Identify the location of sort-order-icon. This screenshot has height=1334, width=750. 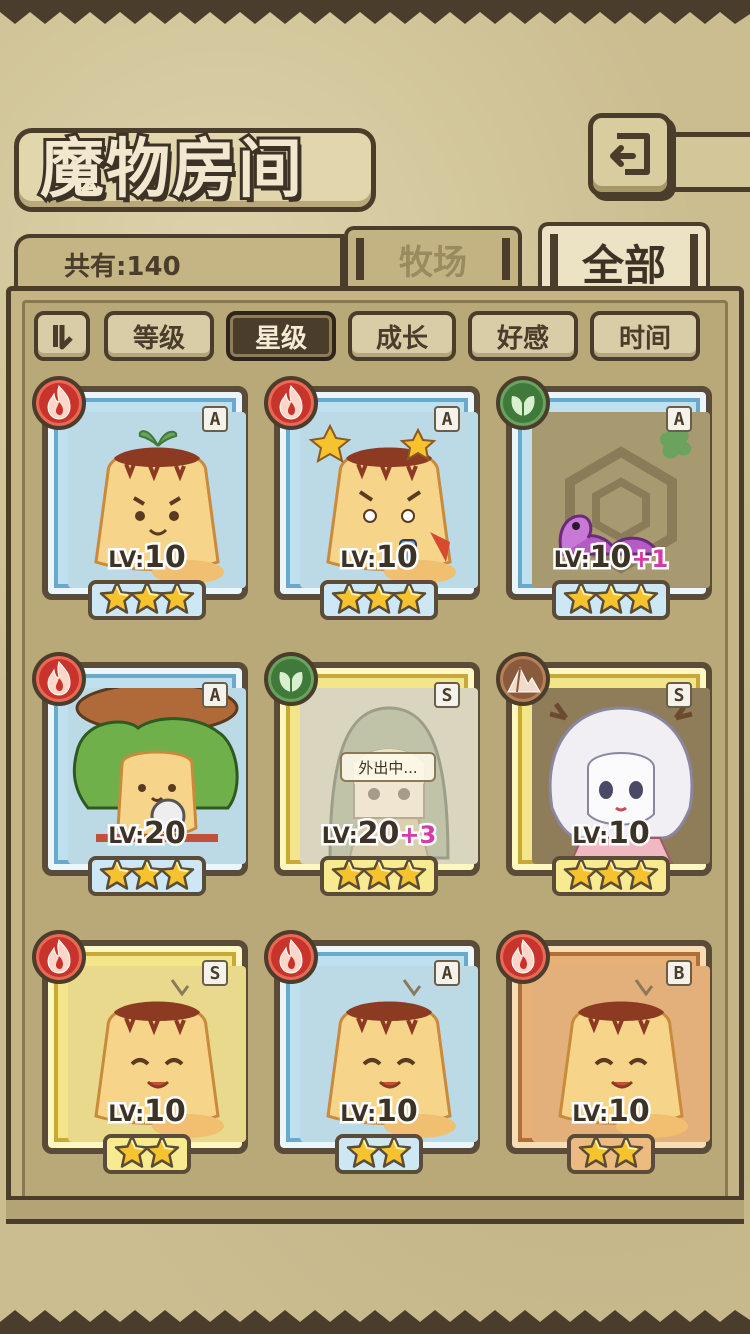
(63, 337).